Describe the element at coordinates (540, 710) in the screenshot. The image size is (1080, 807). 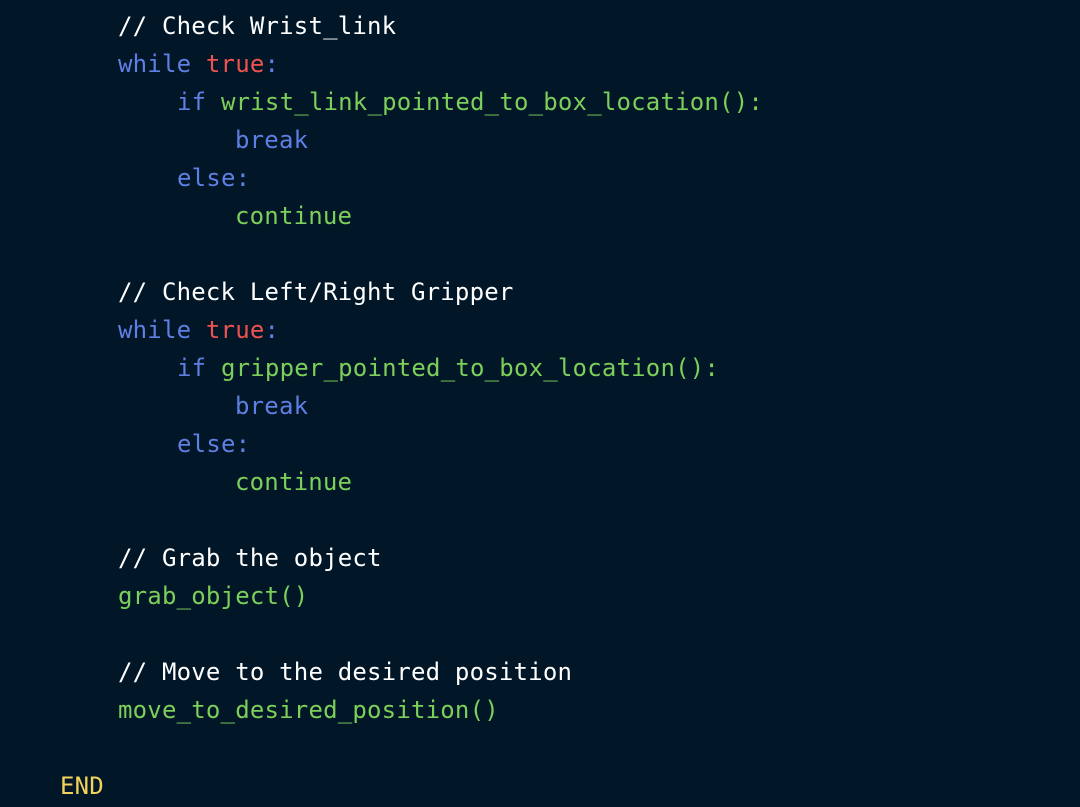
I see `code-line-call: move_to_desired_position()` at that location.